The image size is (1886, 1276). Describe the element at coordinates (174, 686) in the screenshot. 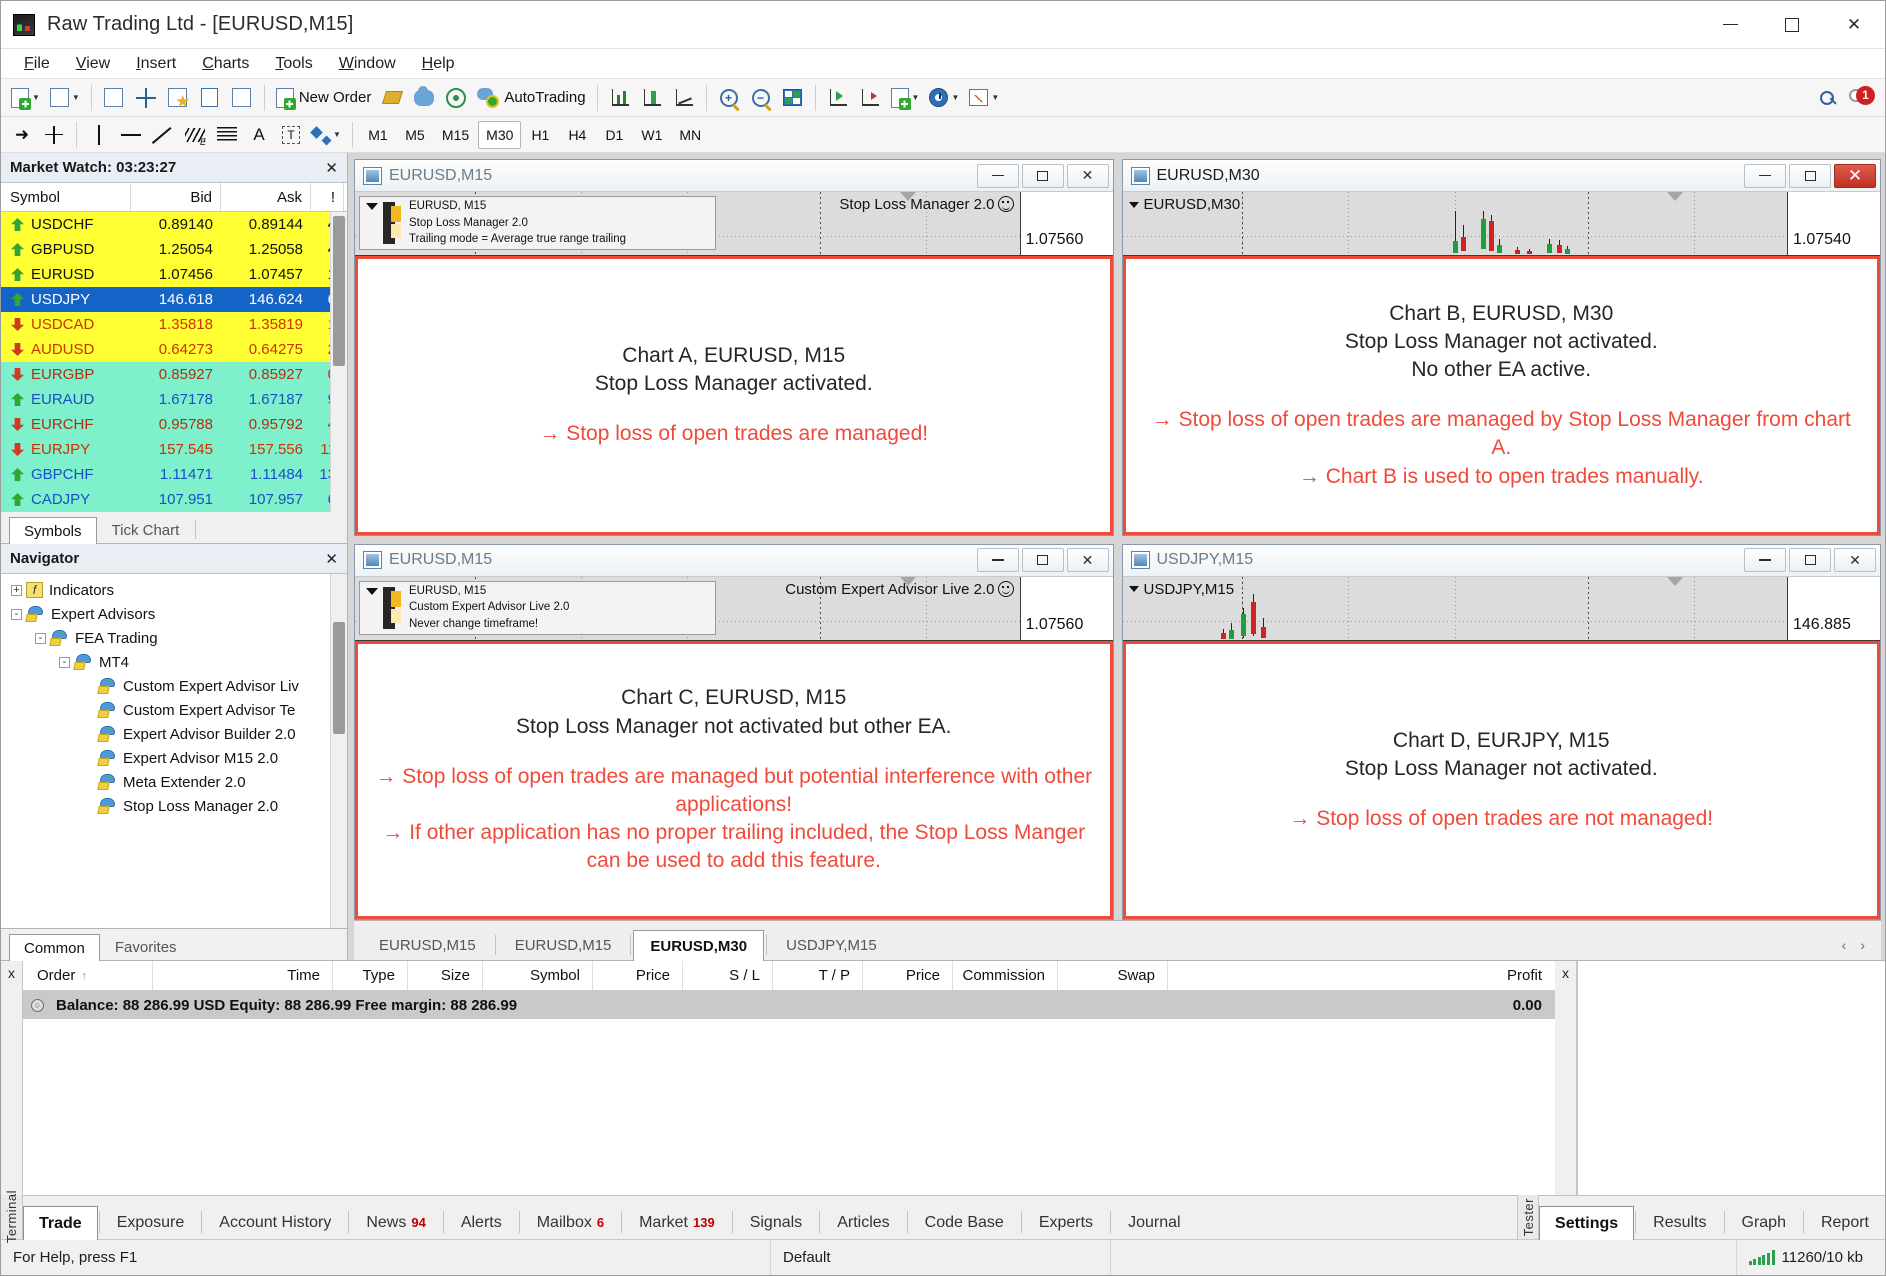

I see `navigator-item-custom-expert-advisor-liv: Custom Expert Advisor Liv` at that location.